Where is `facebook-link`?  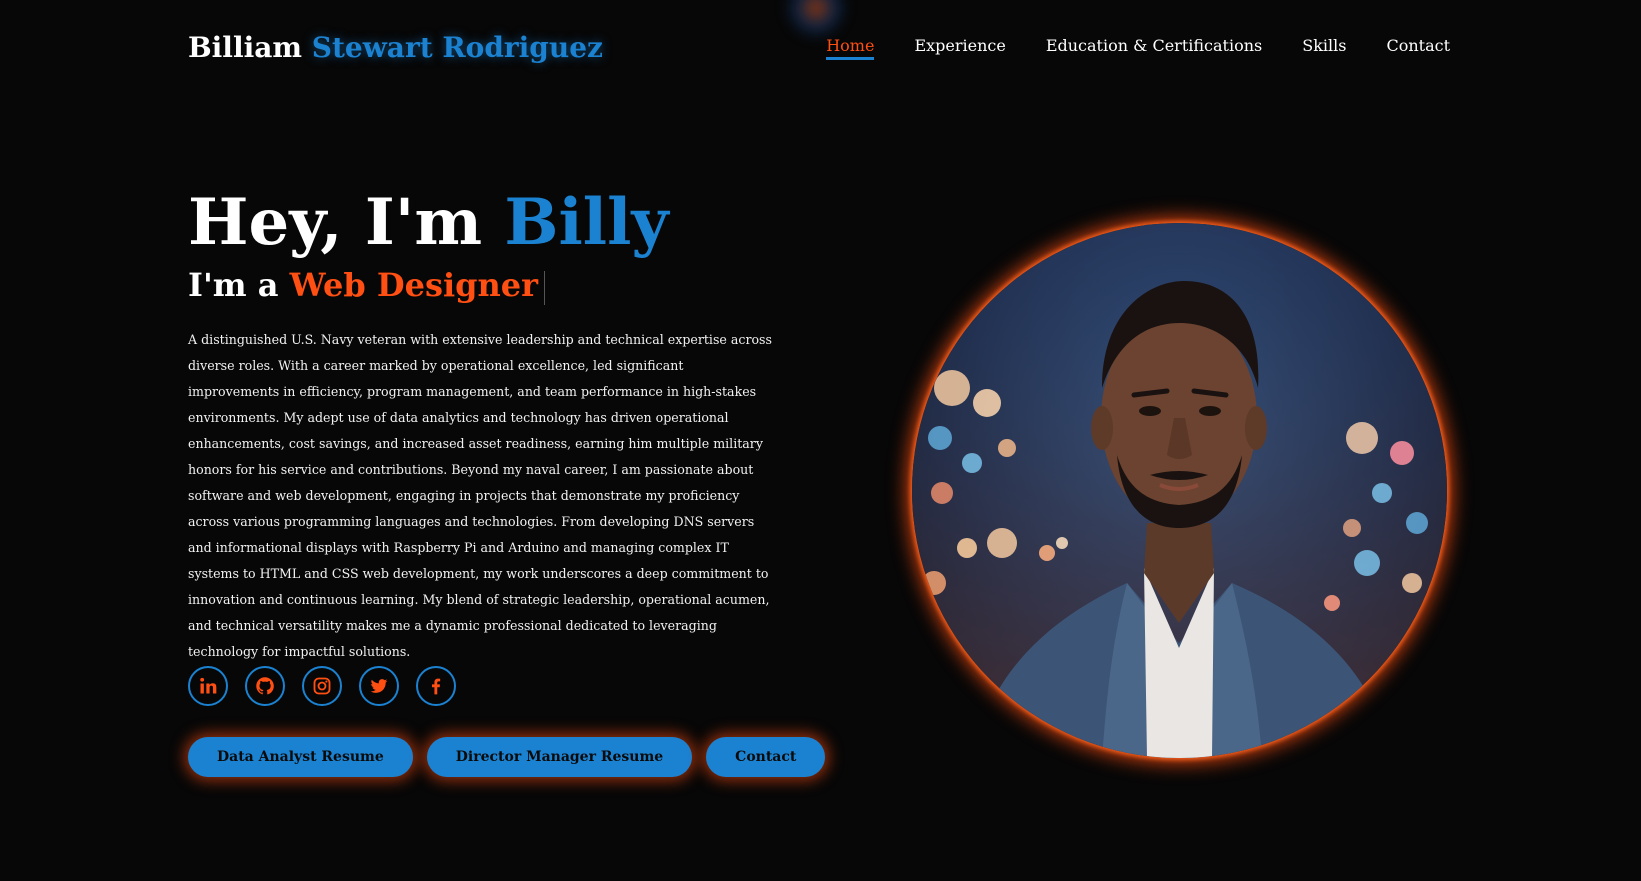
facebook-link is located at coordinates (436, 686).